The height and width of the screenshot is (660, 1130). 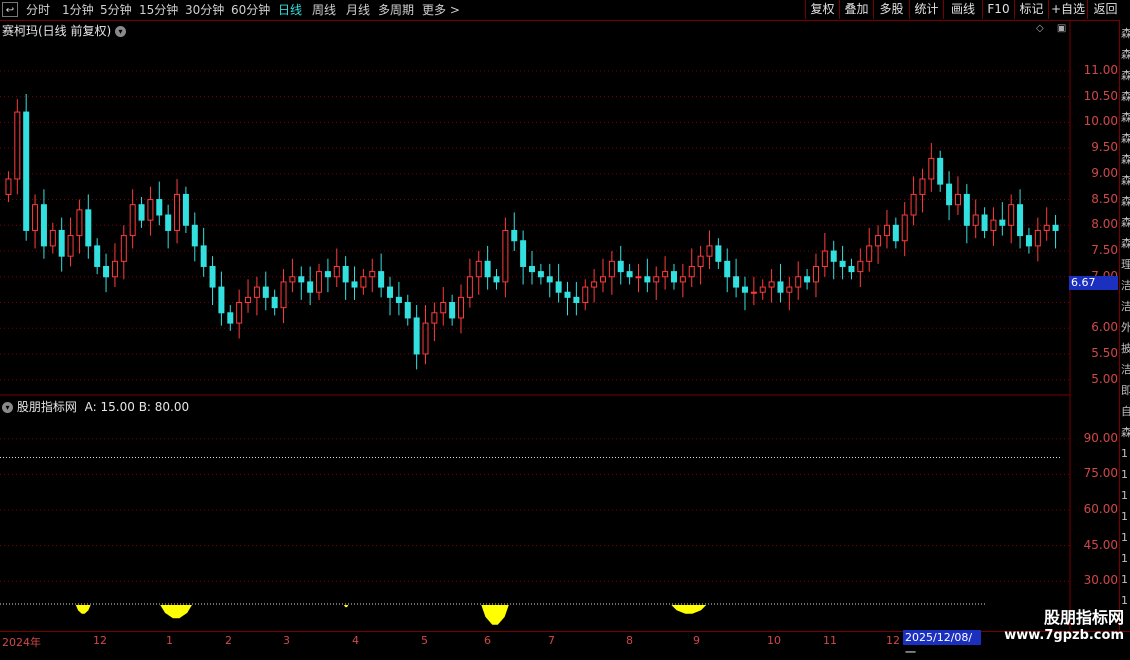 I want to click on toolbar-button-4: 画线, so click(x=962, y=9).